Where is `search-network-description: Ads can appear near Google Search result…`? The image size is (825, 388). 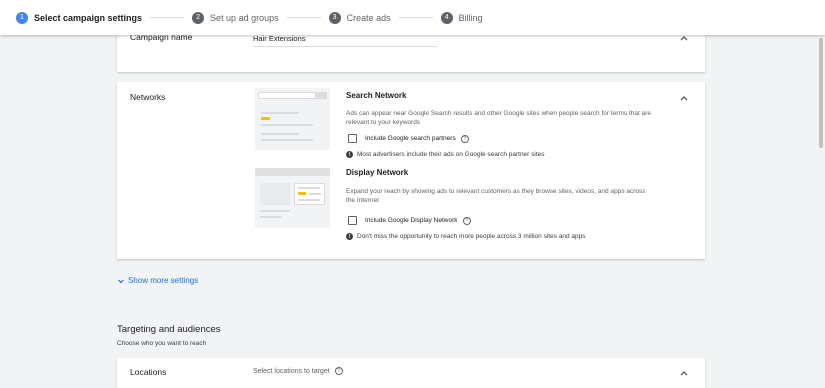
search-network-description: Ads can appear near Google Search result… is located at coordinates (498, 118).